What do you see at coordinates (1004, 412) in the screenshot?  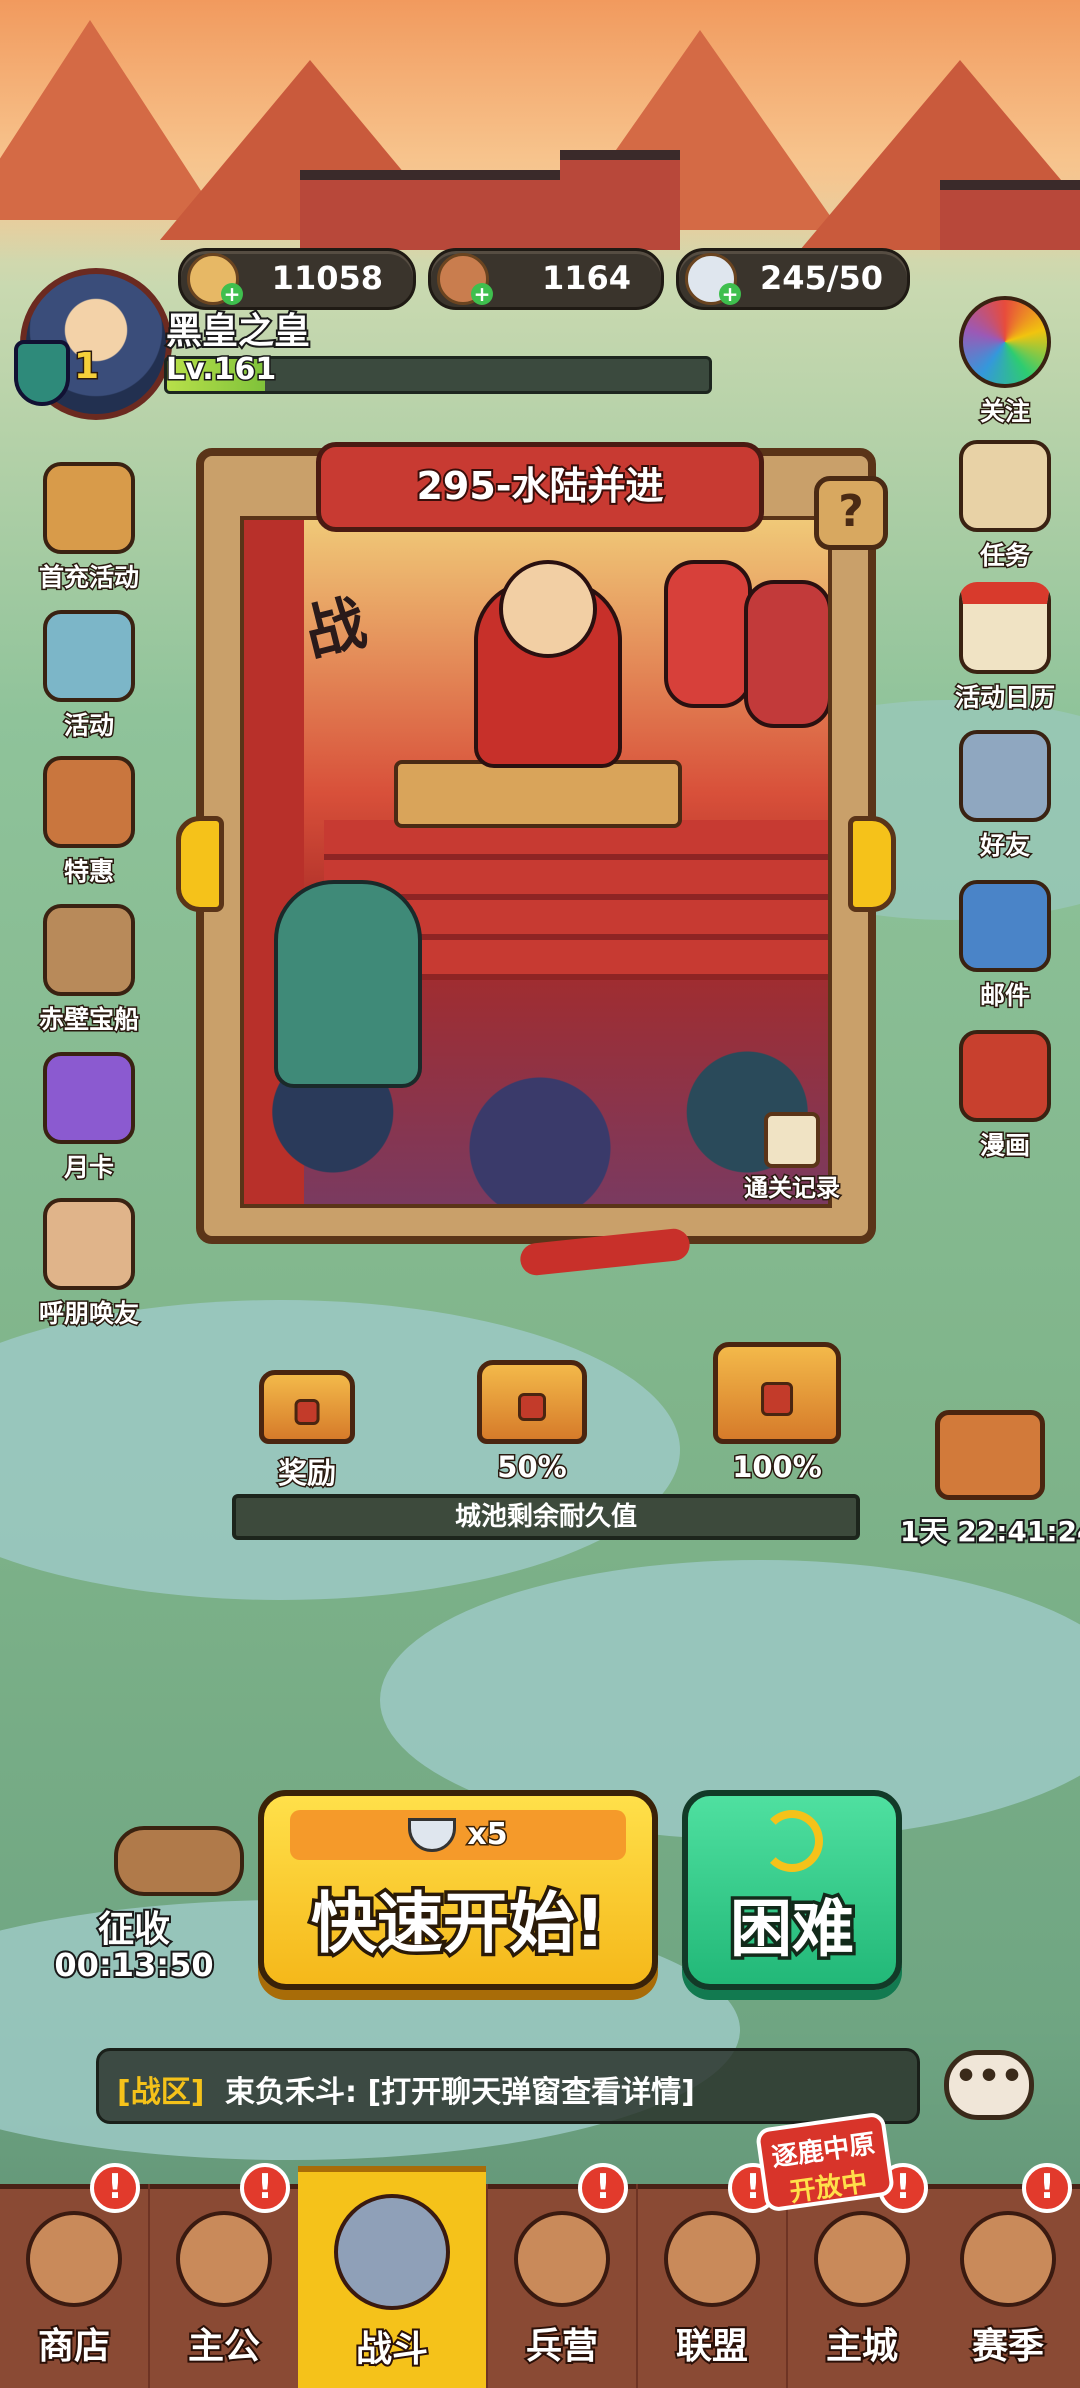 I see `side-label: 关注` at bounding box center [1004, 412].